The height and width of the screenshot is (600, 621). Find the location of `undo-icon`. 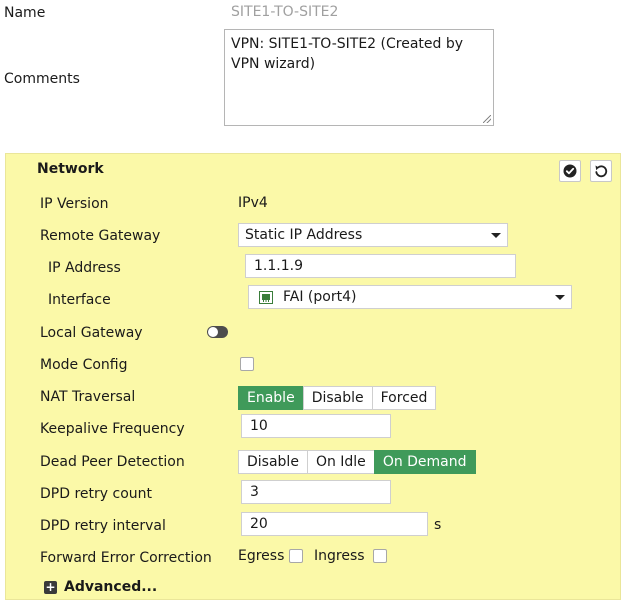

undo-icon is located at coordinates (601, 171).